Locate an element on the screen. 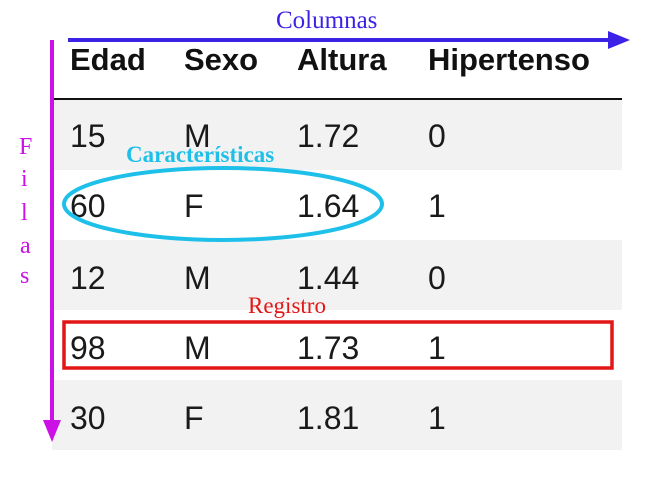  feature-label: Características is located at coordinates (200, 154).